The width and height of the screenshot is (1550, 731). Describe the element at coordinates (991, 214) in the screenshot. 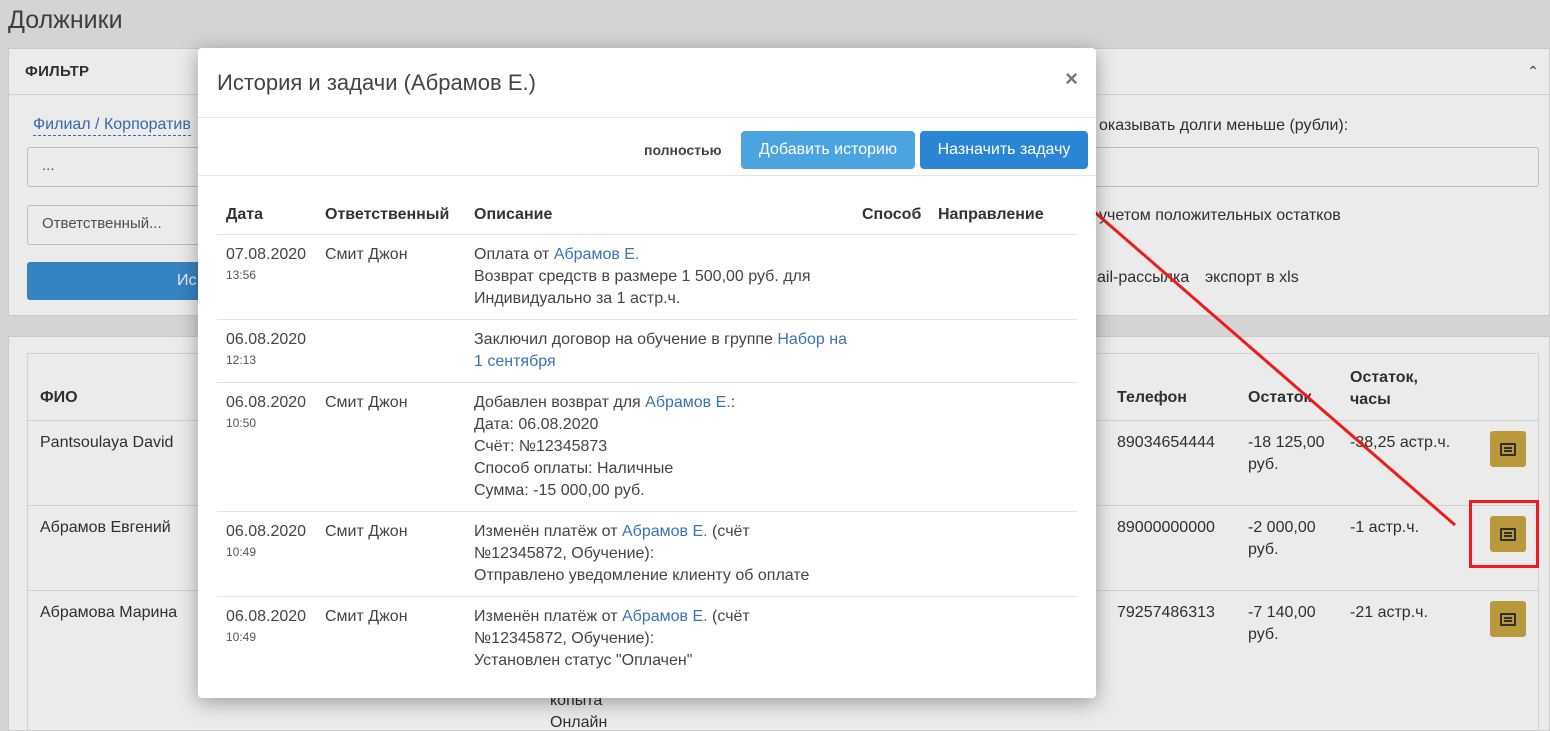

I see `col-direction: Направление` at that location.